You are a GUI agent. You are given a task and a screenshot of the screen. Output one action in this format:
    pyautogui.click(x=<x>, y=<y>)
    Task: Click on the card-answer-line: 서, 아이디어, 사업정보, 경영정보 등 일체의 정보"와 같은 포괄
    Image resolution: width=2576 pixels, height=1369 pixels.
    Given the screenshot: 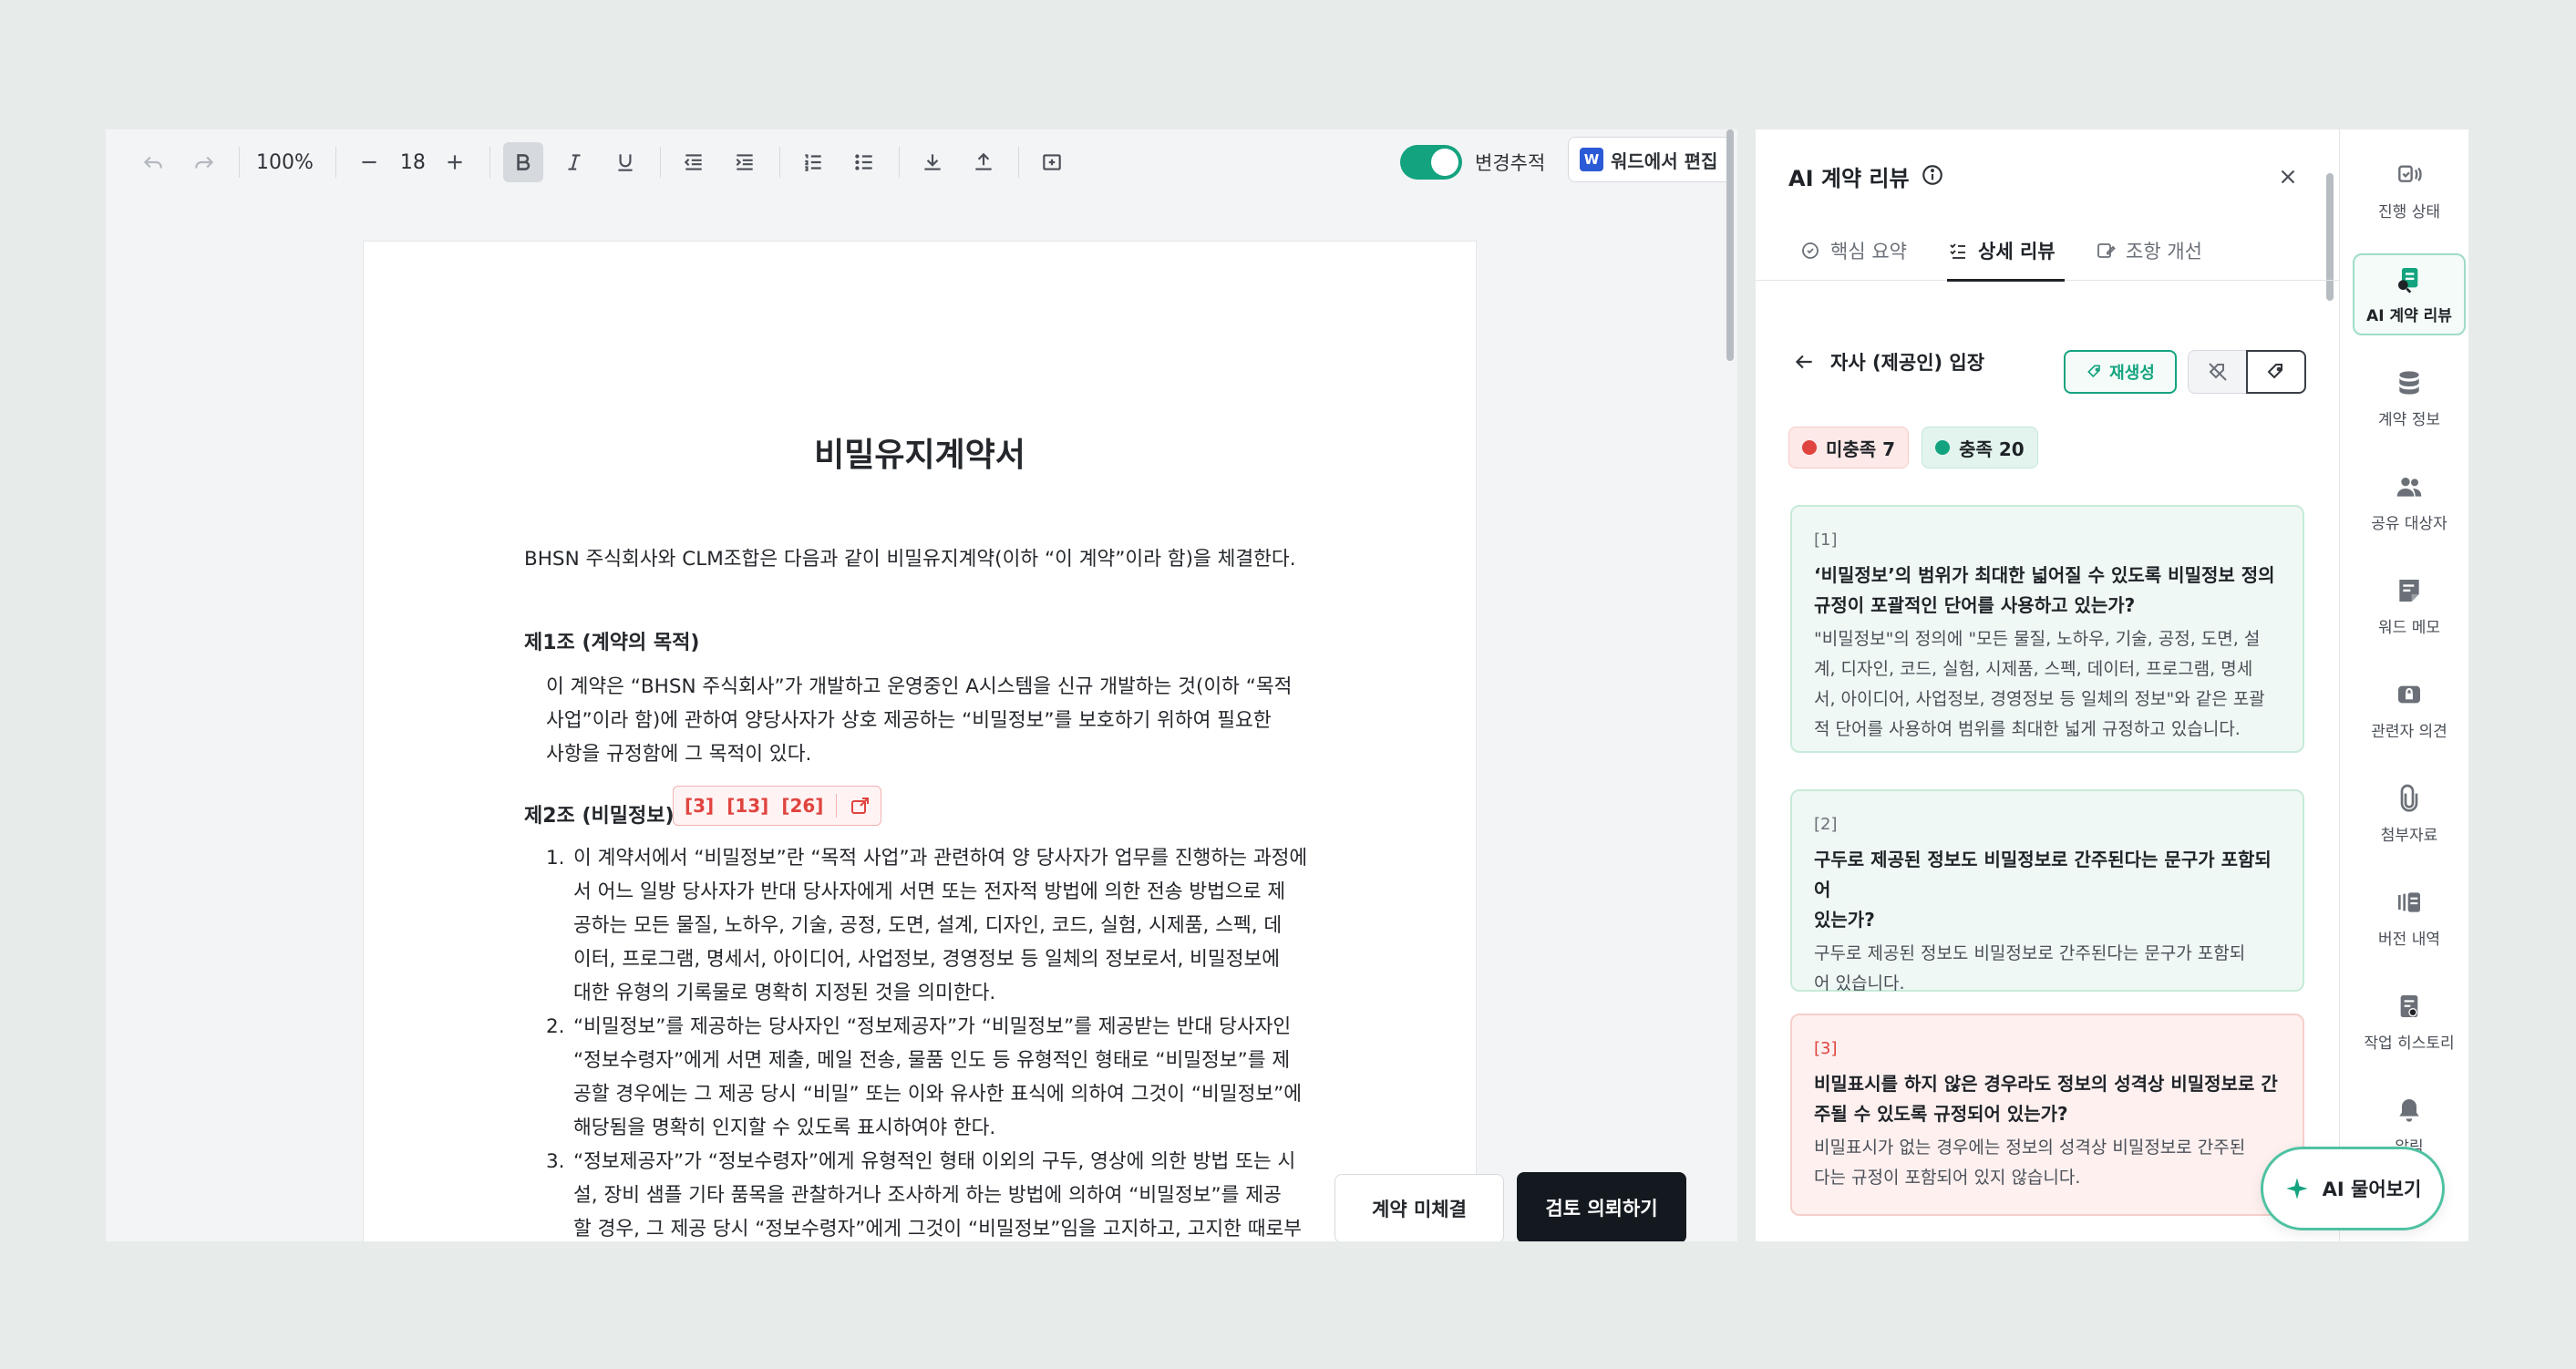 What is the action you would take?
    pyautogui.click(x=2039, y=699)
    